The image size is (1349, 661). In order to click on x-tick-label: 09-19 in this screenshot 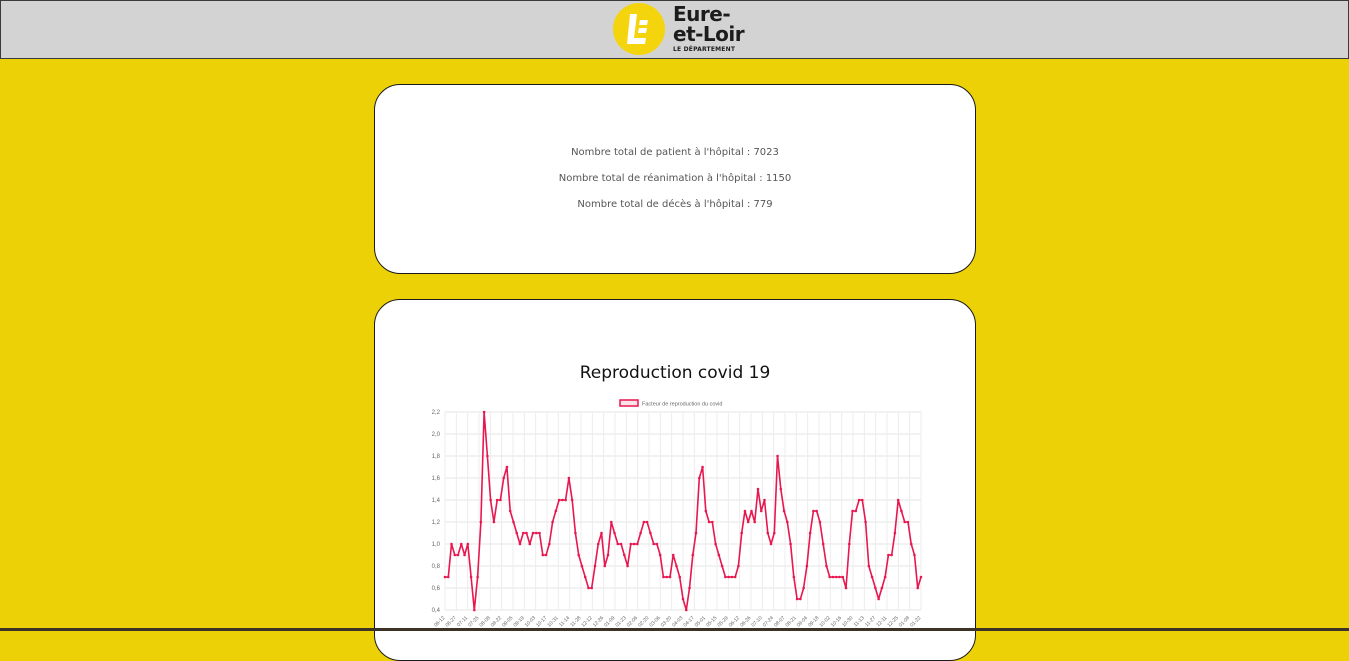, I will do `click(518, 621)`.